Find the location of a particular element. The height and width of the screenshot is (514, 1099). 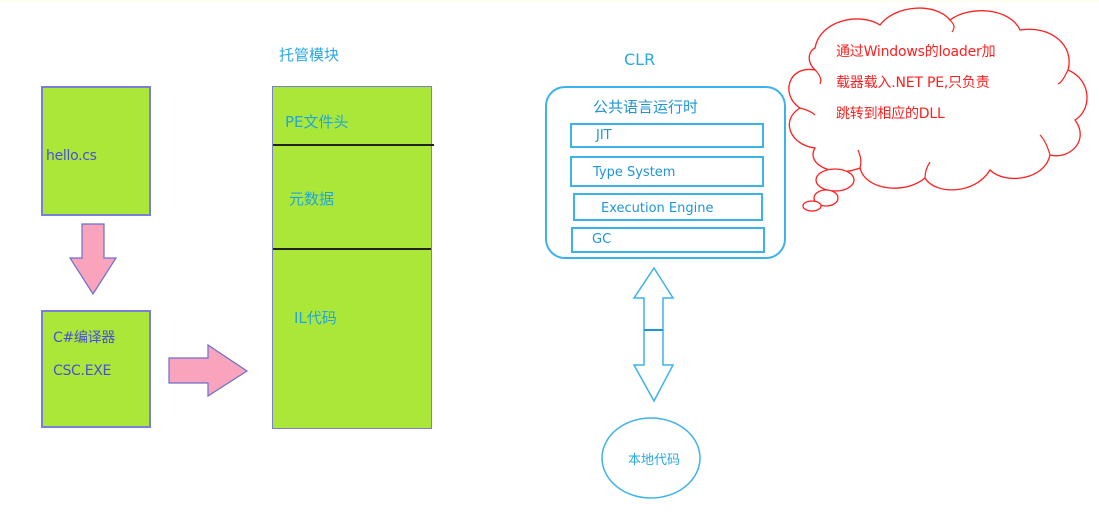

cloud-text-line-2: 载器载入.NET PE,只负责 is located at coordinates (913, 83).